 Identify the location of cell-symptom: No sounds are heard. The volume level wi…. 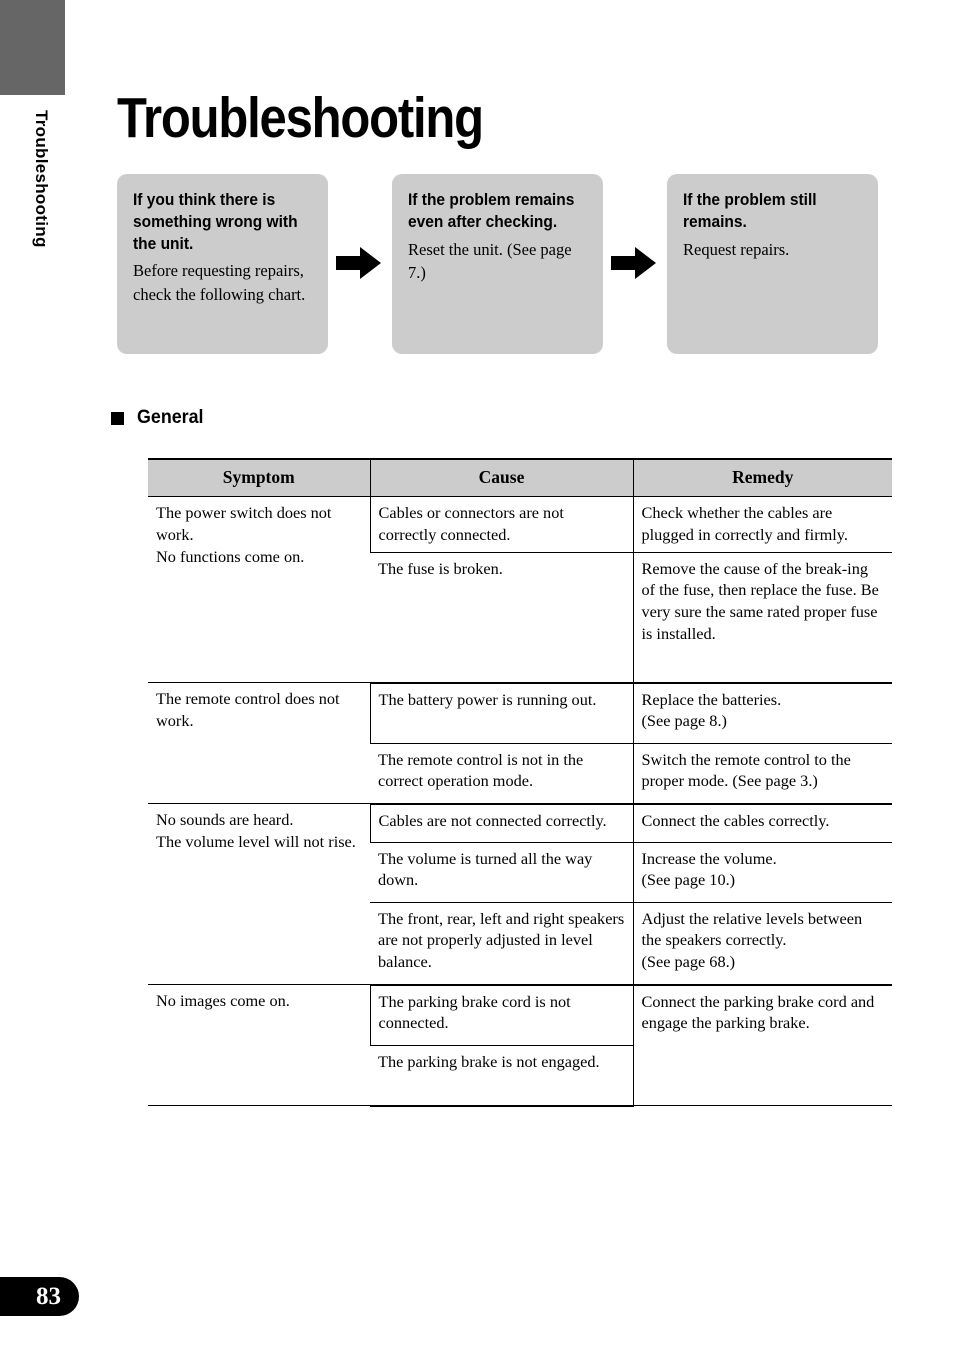
(259, 894).